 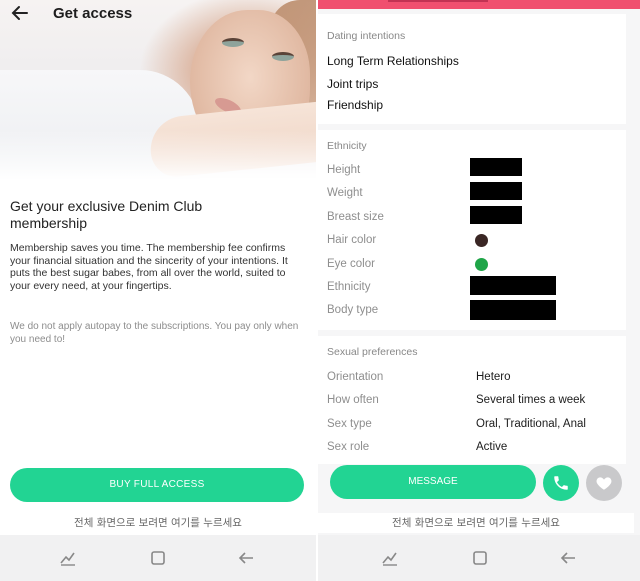 What do you see at coordinates (492, 447) in the screenshot?
I see `pref-value: Active` at bounding box center [492, 447].